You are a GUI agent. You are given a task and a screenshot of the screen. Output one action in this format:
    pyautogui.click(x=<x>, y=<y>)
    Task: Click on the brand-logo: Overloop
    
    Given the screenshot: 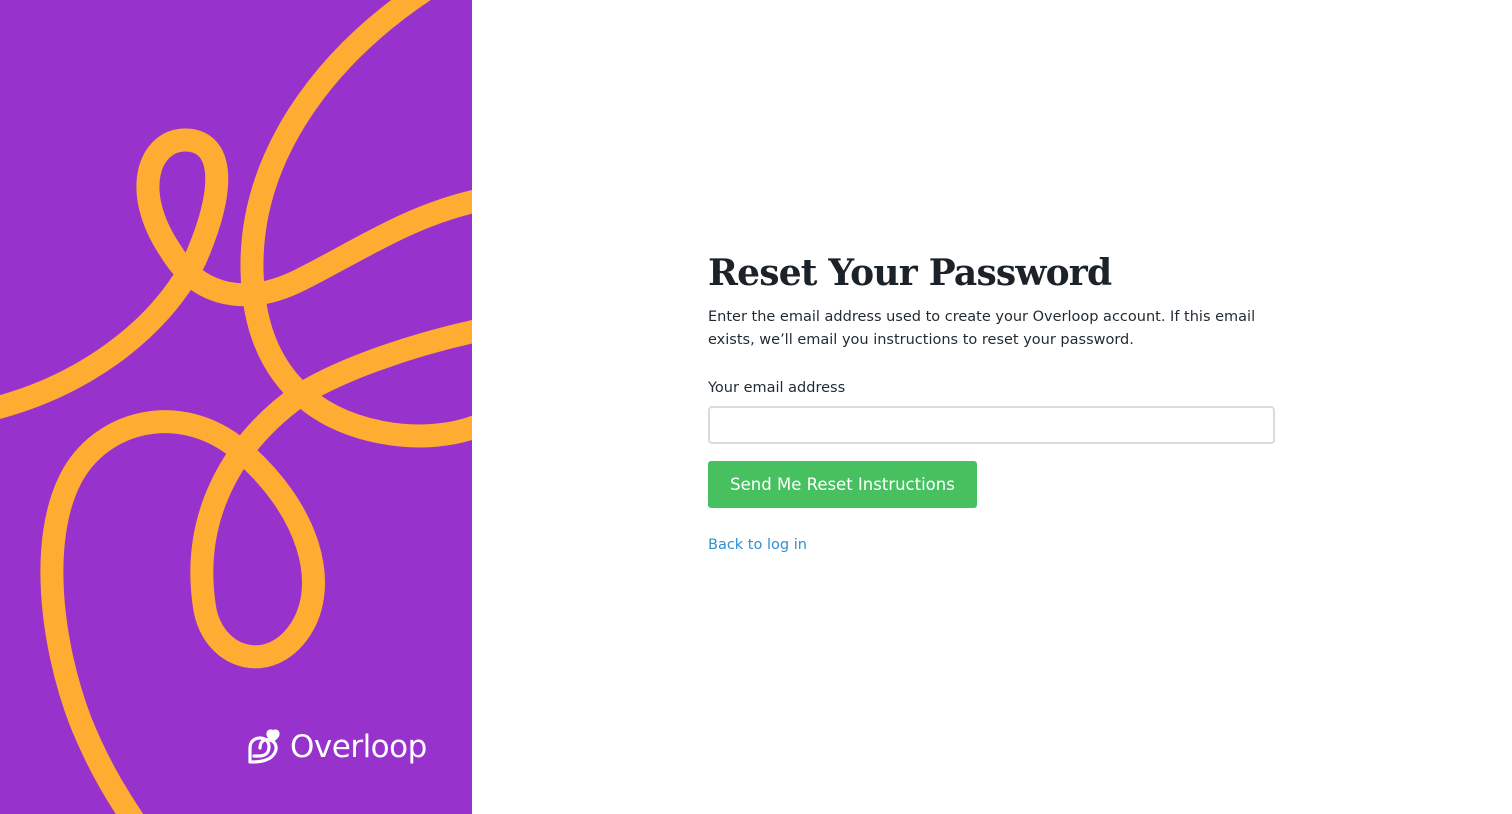 What is the action you would take?
    pyautogui.click(x=336, y=747)
    